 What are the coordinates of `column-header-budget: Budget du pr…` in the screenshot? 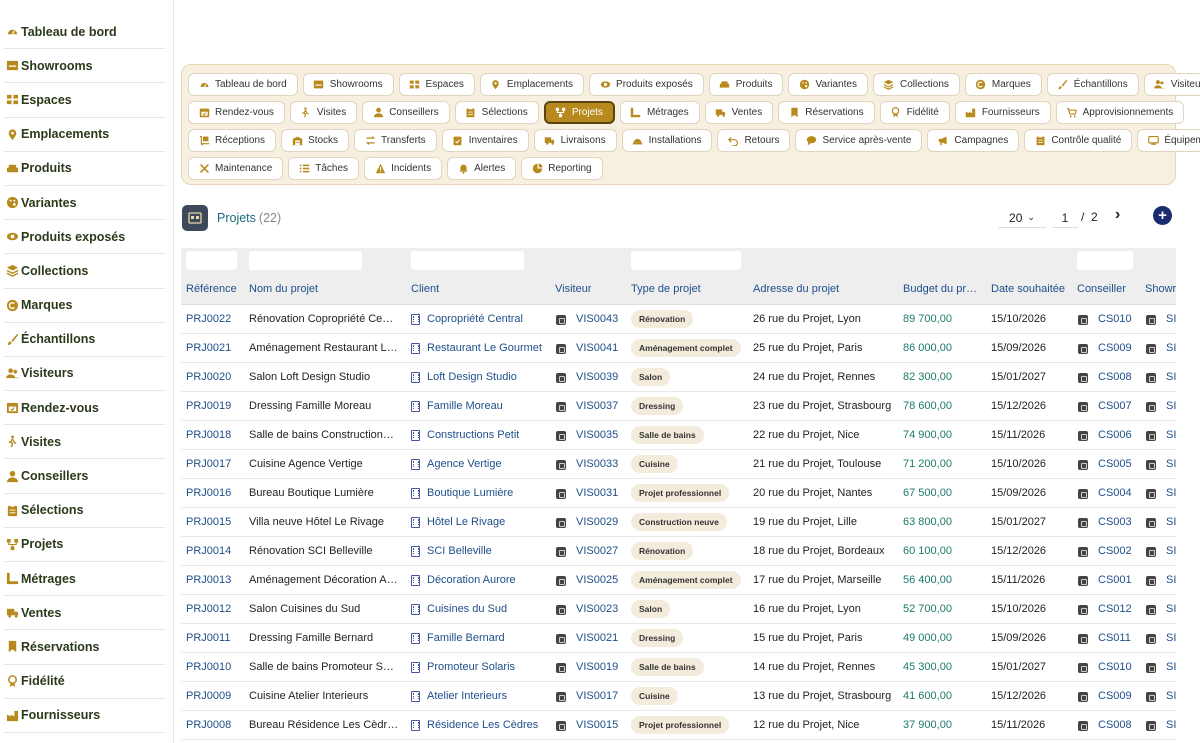 It's located at (940, 289).